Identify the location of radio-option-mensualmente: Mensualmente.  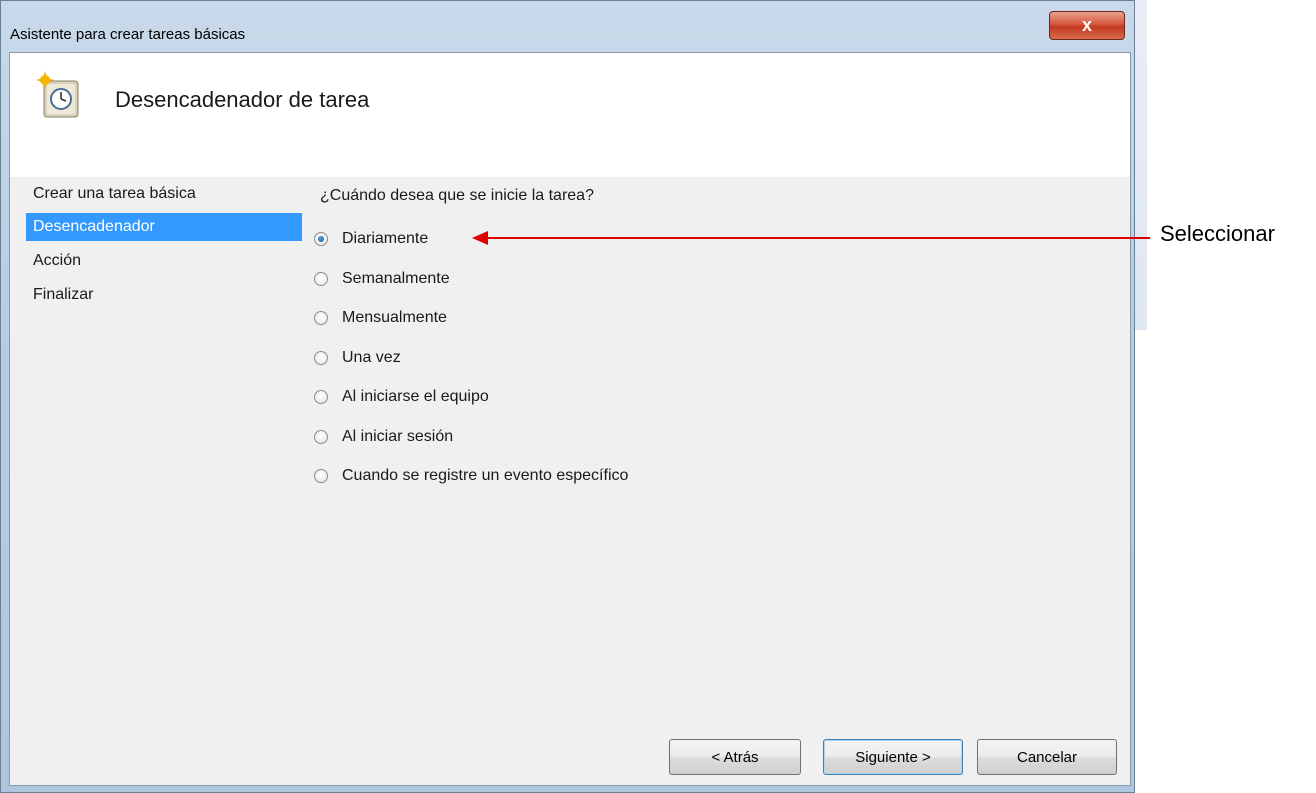
(380, 318).